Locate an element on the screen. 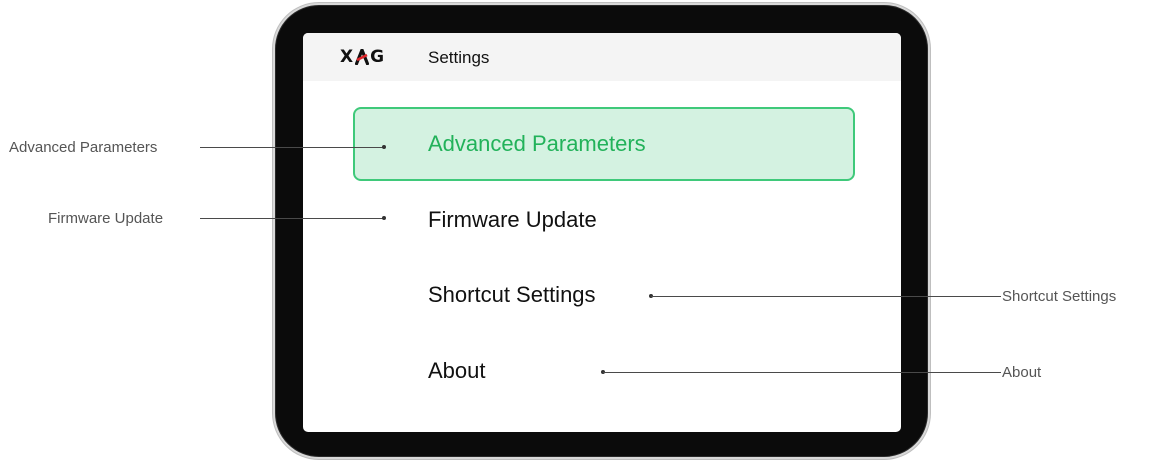  menu-item-shortcut-settings: Shortcut Settings is located at coordinates (604, 295).